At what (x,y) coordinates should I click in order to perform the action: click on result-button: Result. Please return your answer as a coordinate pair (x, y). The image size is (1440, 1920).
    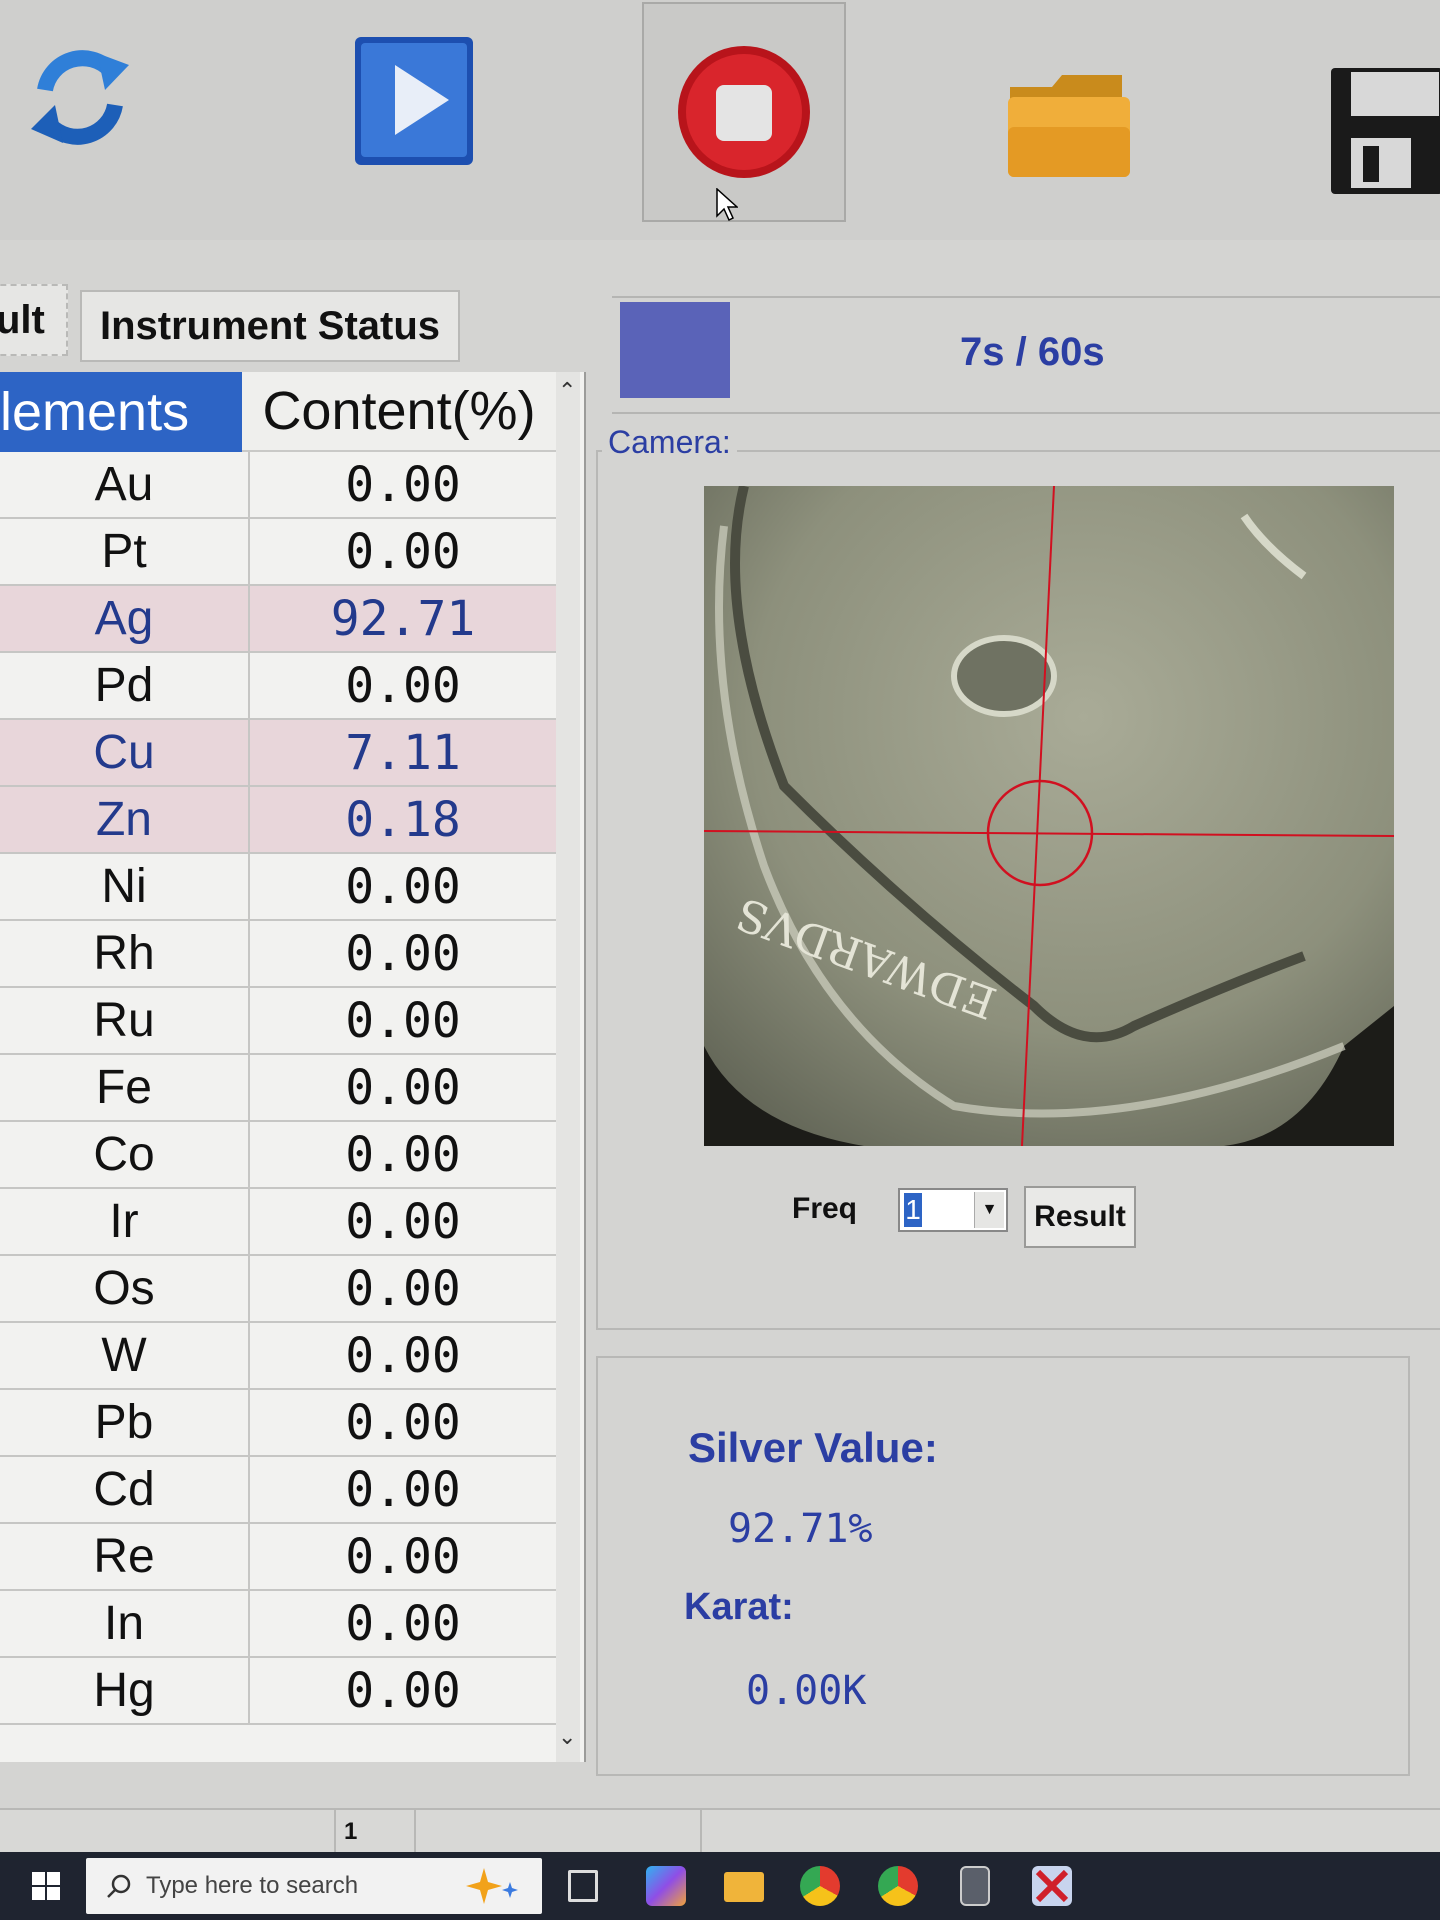
    Looking at the image, I should click on (1080, 1217).